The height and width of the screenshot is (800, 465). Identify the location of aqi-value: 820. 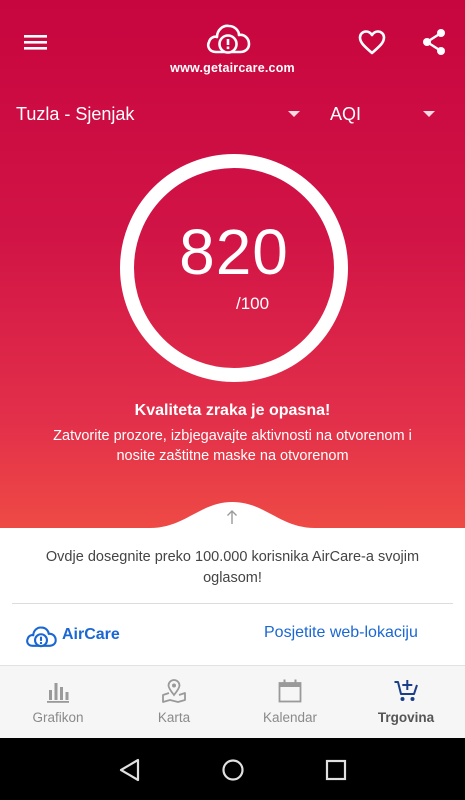
(234, 252).